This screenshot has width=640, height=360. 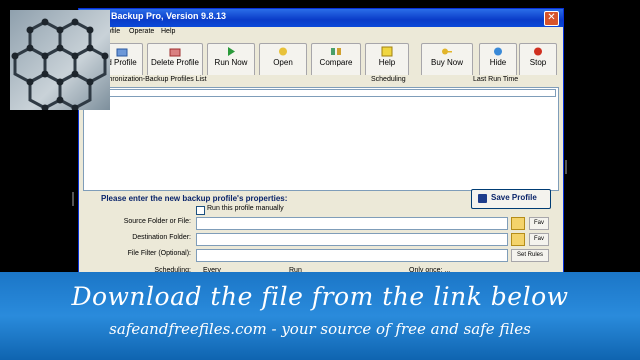 I want to click on menu-operate: Operate, so click(x=141, y=31).